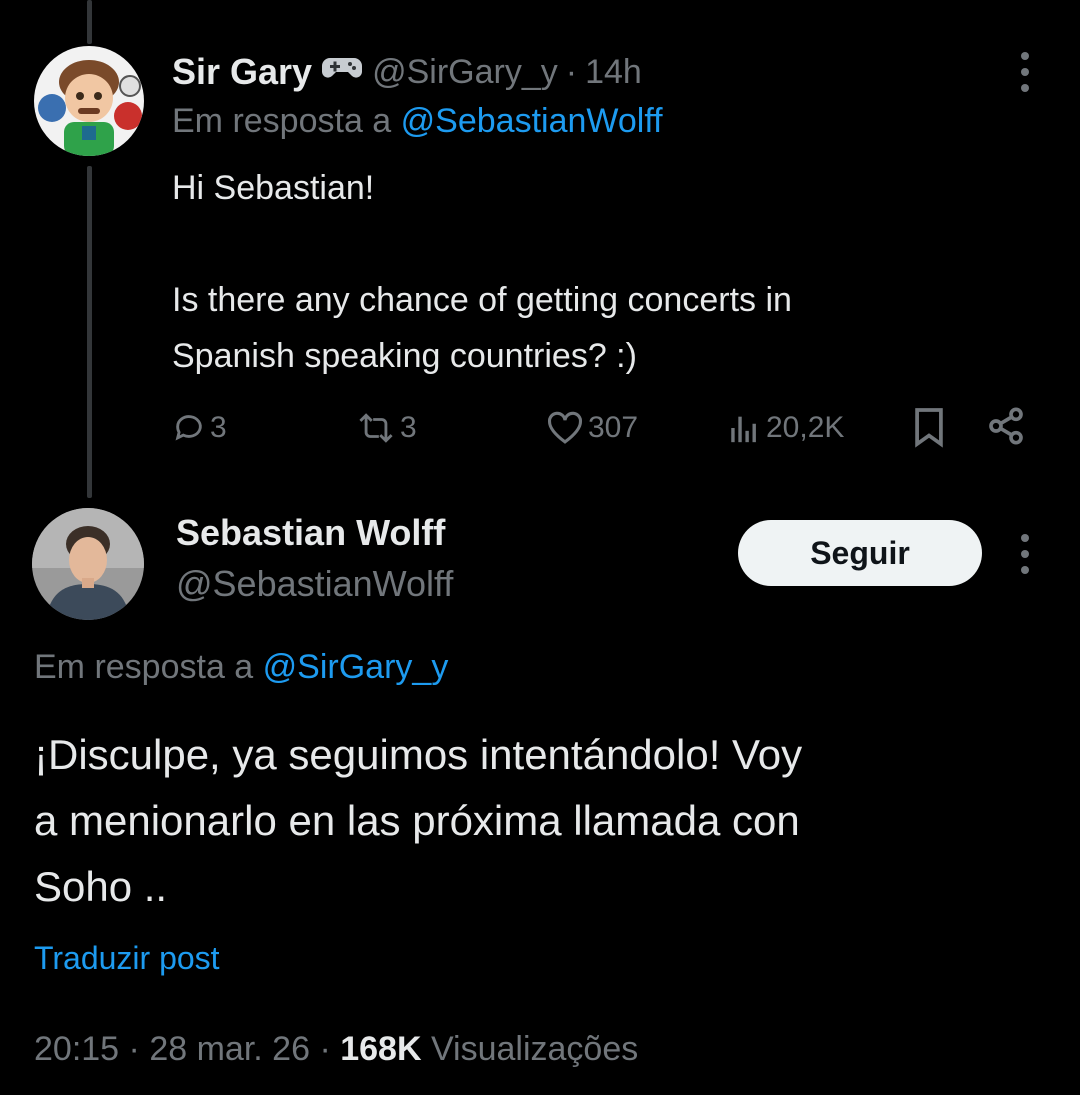 The width and height of the screenshot is (1080, 1095). Describe the element at coordinates (805, 427) in the screenshot. I see `views-count: 20,2K` at that location.